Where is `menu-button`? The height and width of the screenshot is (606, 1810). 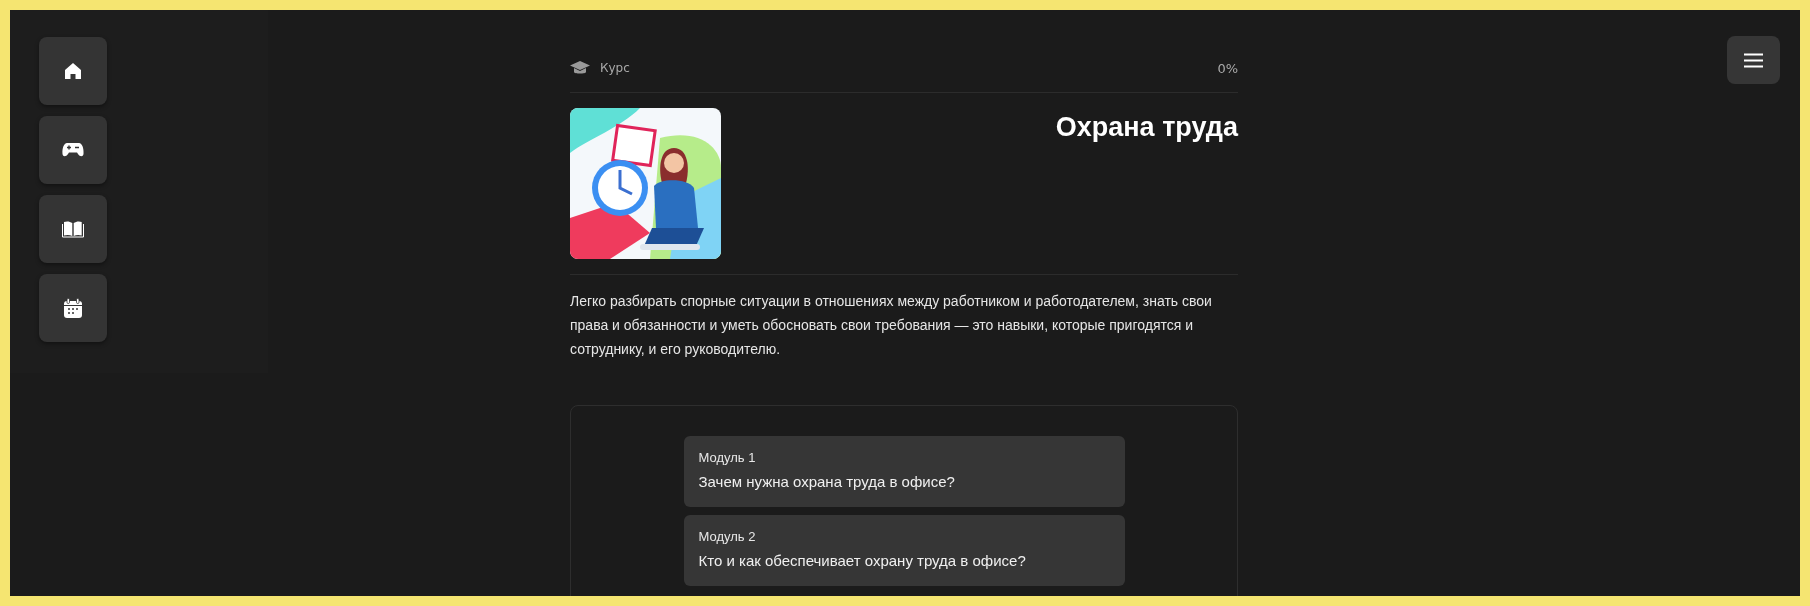
menu-button is located at coordinates (1753, 60).